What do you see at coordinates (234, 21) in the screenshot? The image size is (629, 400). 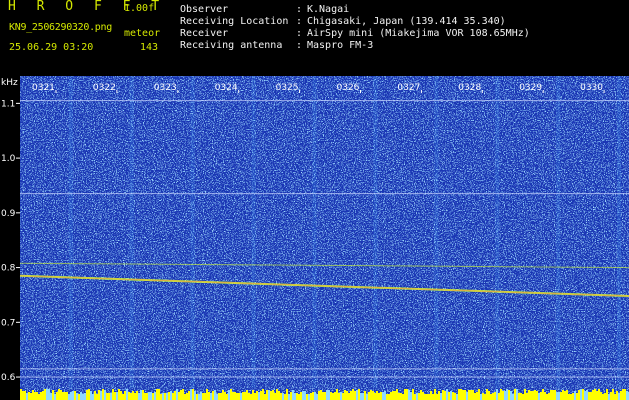 I see `location-key: Receiving Location` at bounding box center [234, 21].